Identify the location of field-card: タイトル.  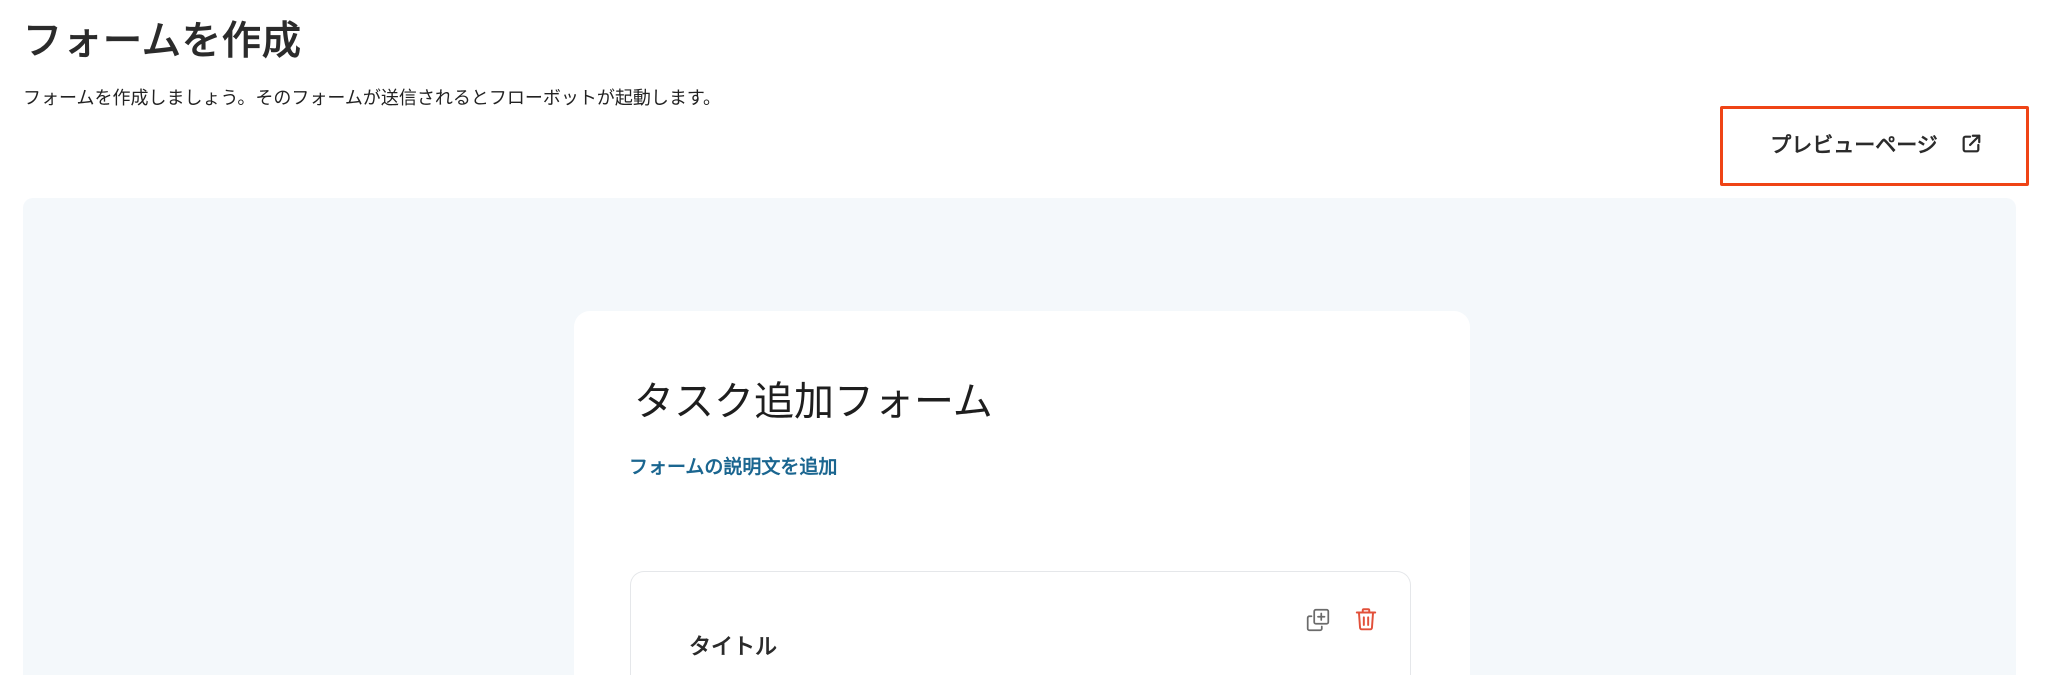
(1020, 623).